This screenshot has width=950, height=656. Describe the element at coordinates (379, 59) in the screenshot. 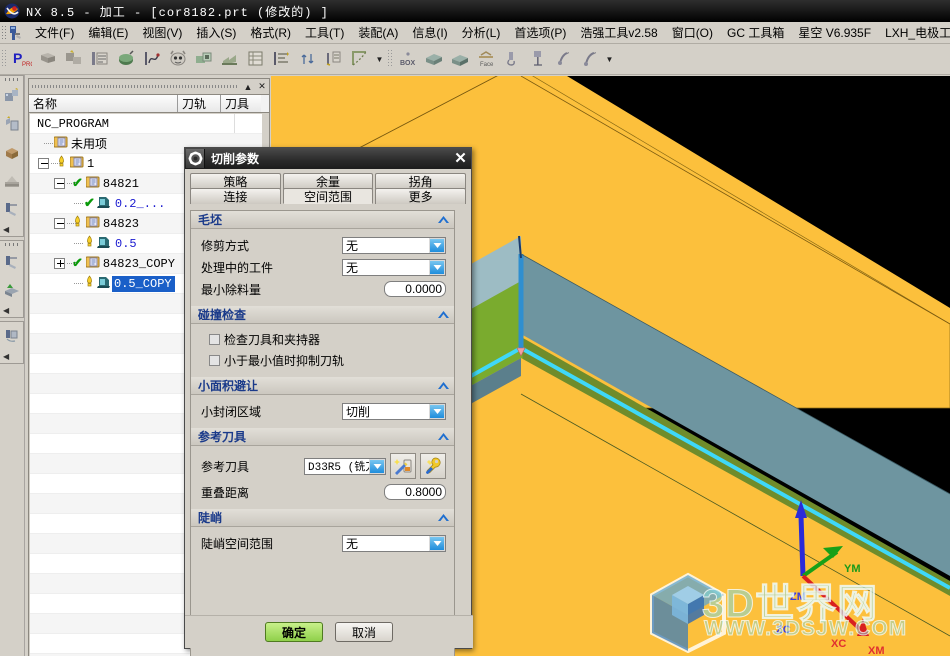

I see `toolbar-overflow-1-chevron-down-icon: ▼` at that location.